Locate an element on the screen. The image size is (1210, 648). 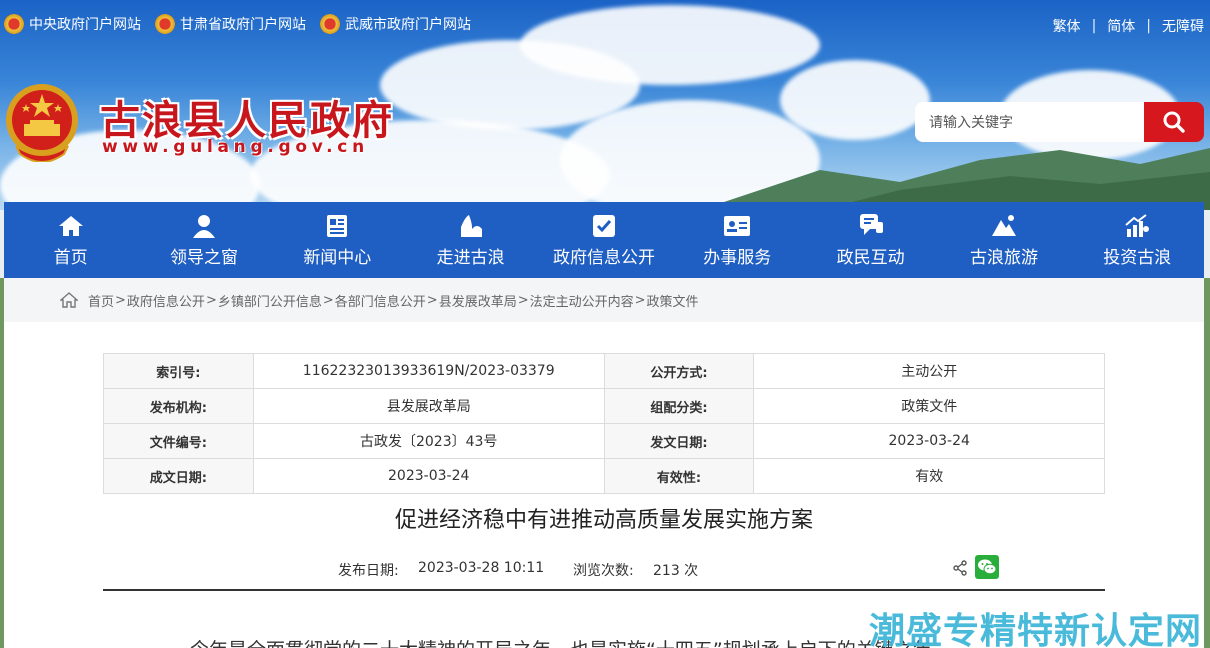
meta-value: 古政发〔2023〕43号 is located at coordinates (428, 441).